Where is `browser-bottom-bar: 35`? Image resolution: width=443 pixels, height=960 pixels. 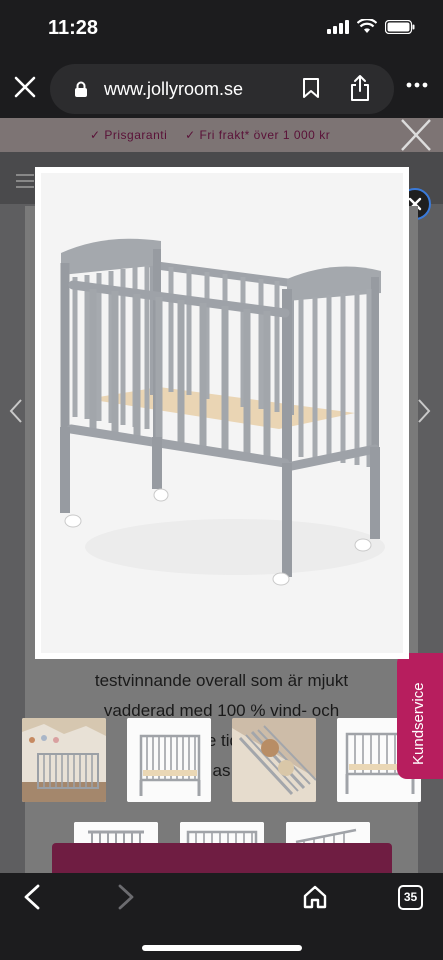 browser-bottom-bar: 35 is located at coordinates (221, 916).